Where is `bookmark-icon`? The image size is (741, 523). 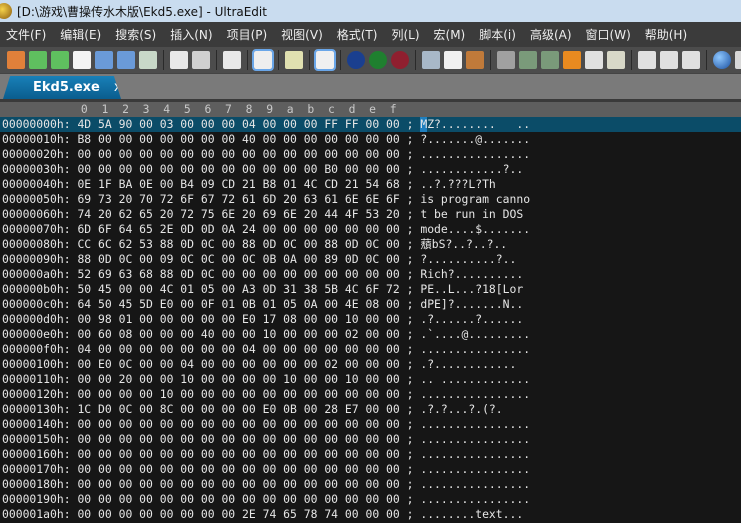 bookmark-icon is located at coordinates (572, 60).